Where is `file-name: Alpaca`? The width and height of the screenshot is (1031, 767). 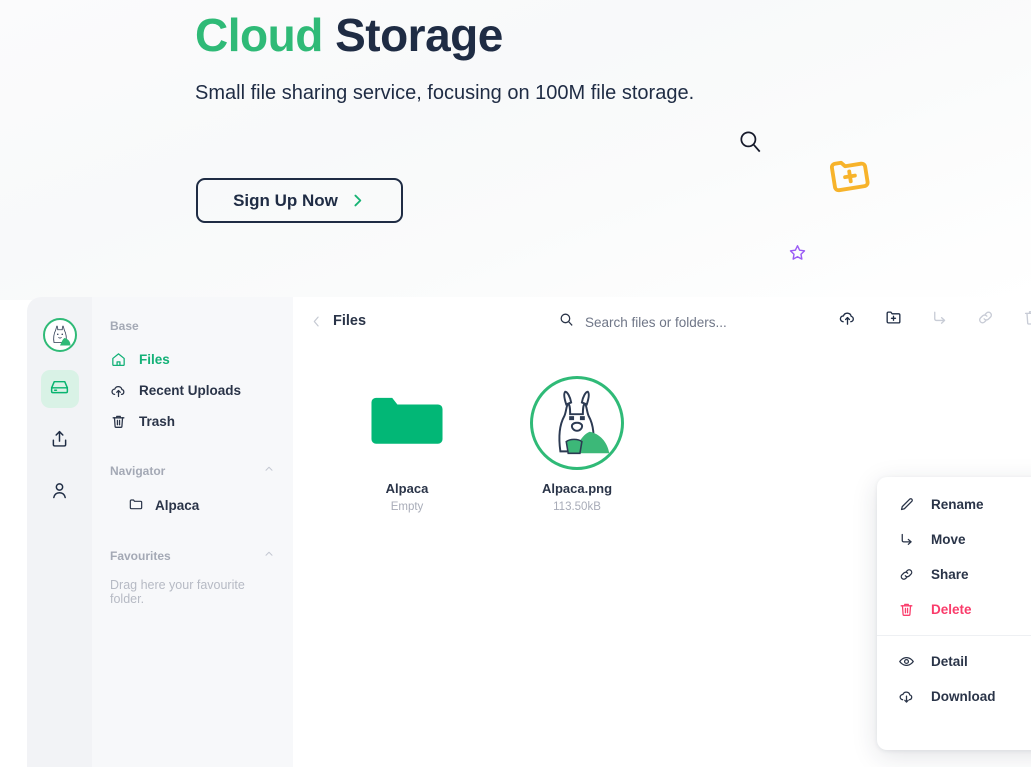
file-name: Alpaca is located at coordinates (407, 488).